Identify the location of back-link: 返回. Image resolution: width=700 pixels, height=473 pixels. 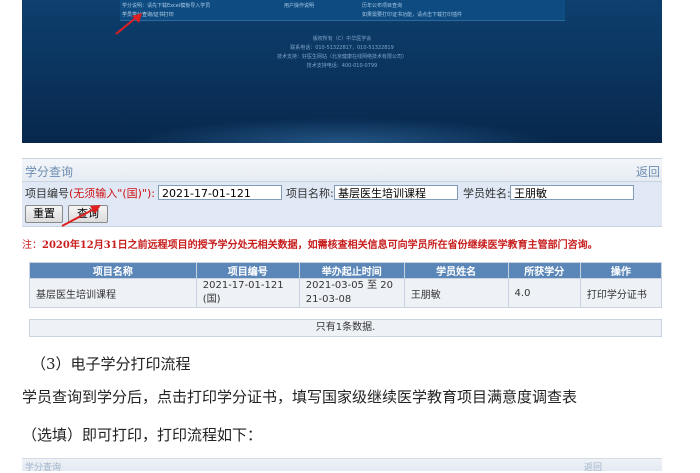
(648, 171).